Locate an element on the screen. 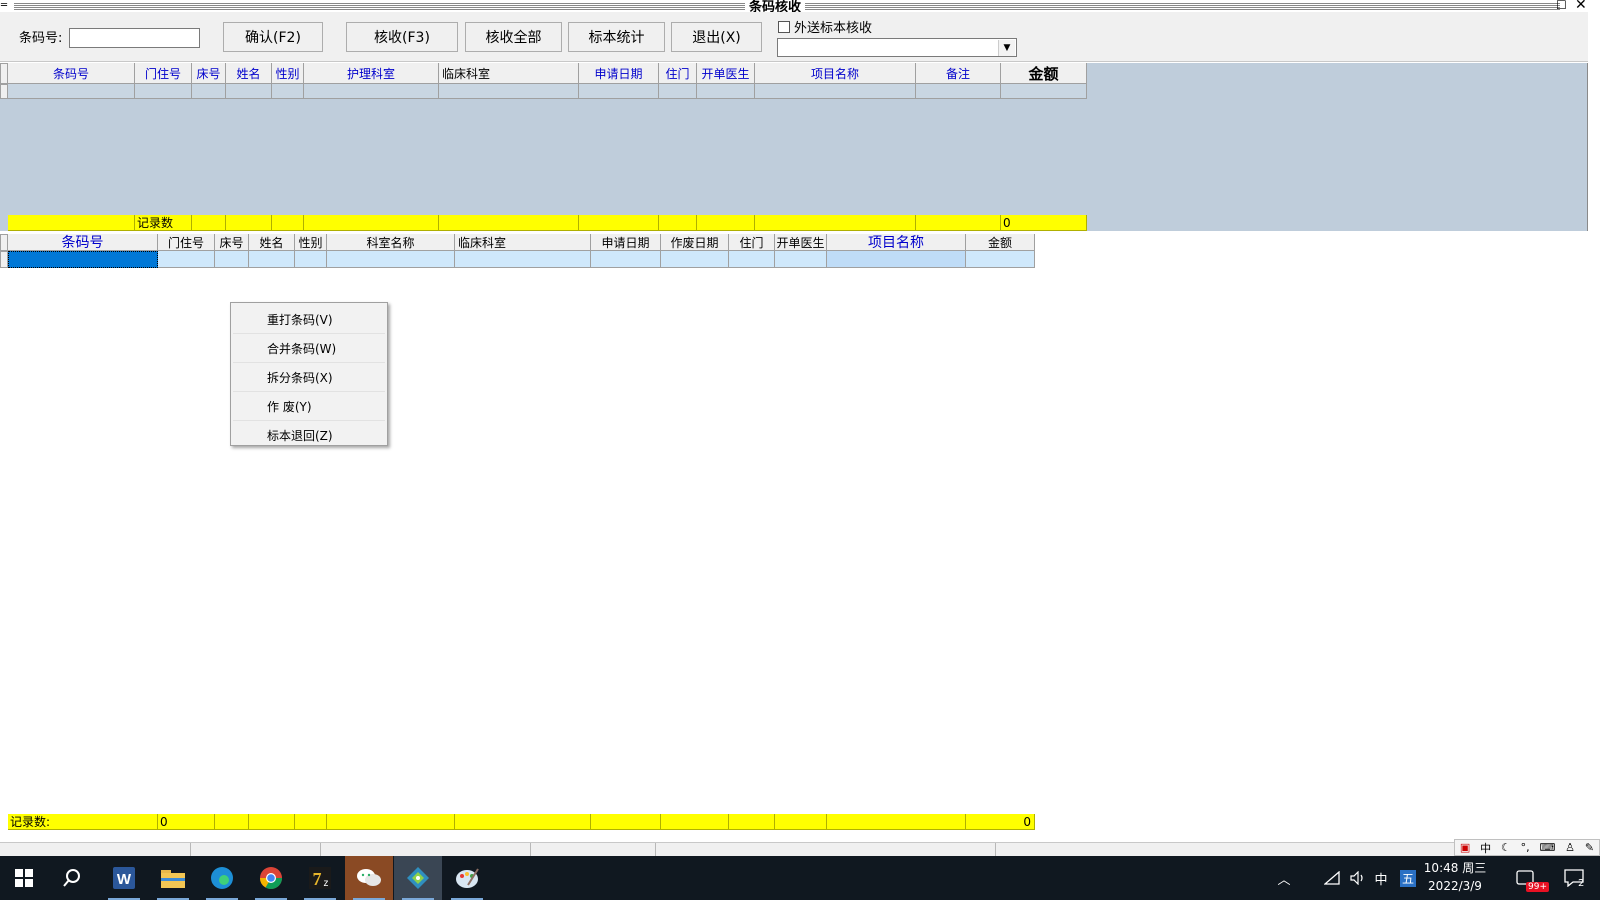 This screenshot has height=900, width=1600. file-explorer-icon is located at coordinates (173, 878).